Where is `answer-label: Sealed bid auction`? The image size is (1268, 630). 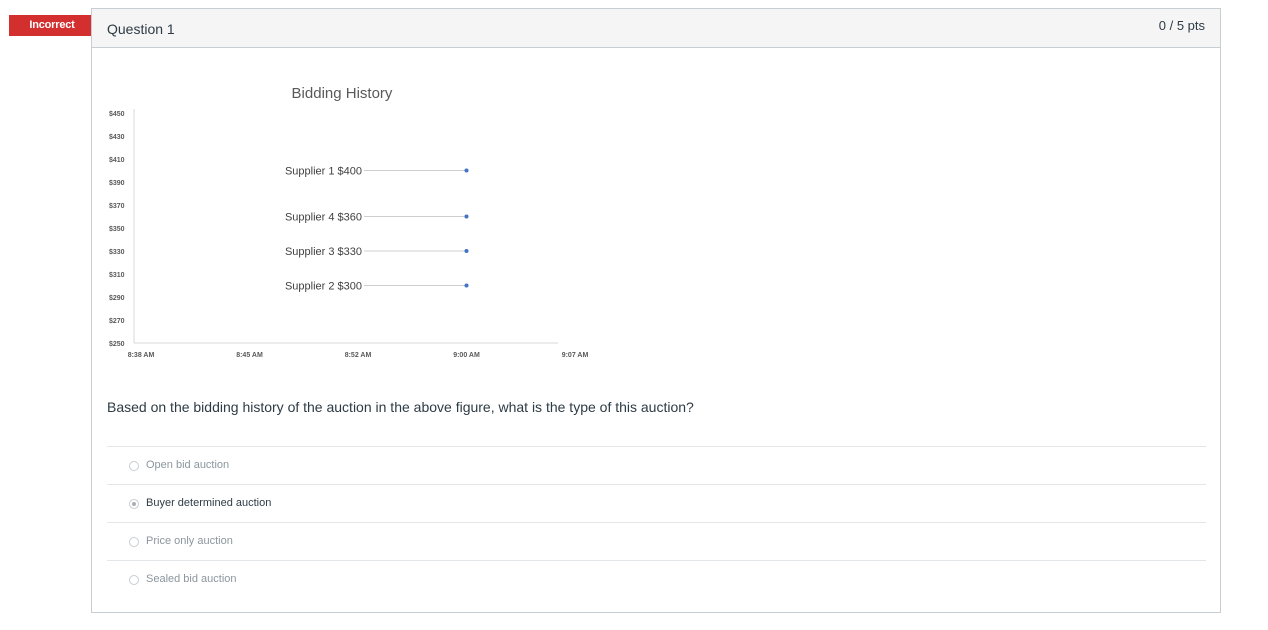 answer-label: Sealed bid auction is located at coordinates (191, 579).